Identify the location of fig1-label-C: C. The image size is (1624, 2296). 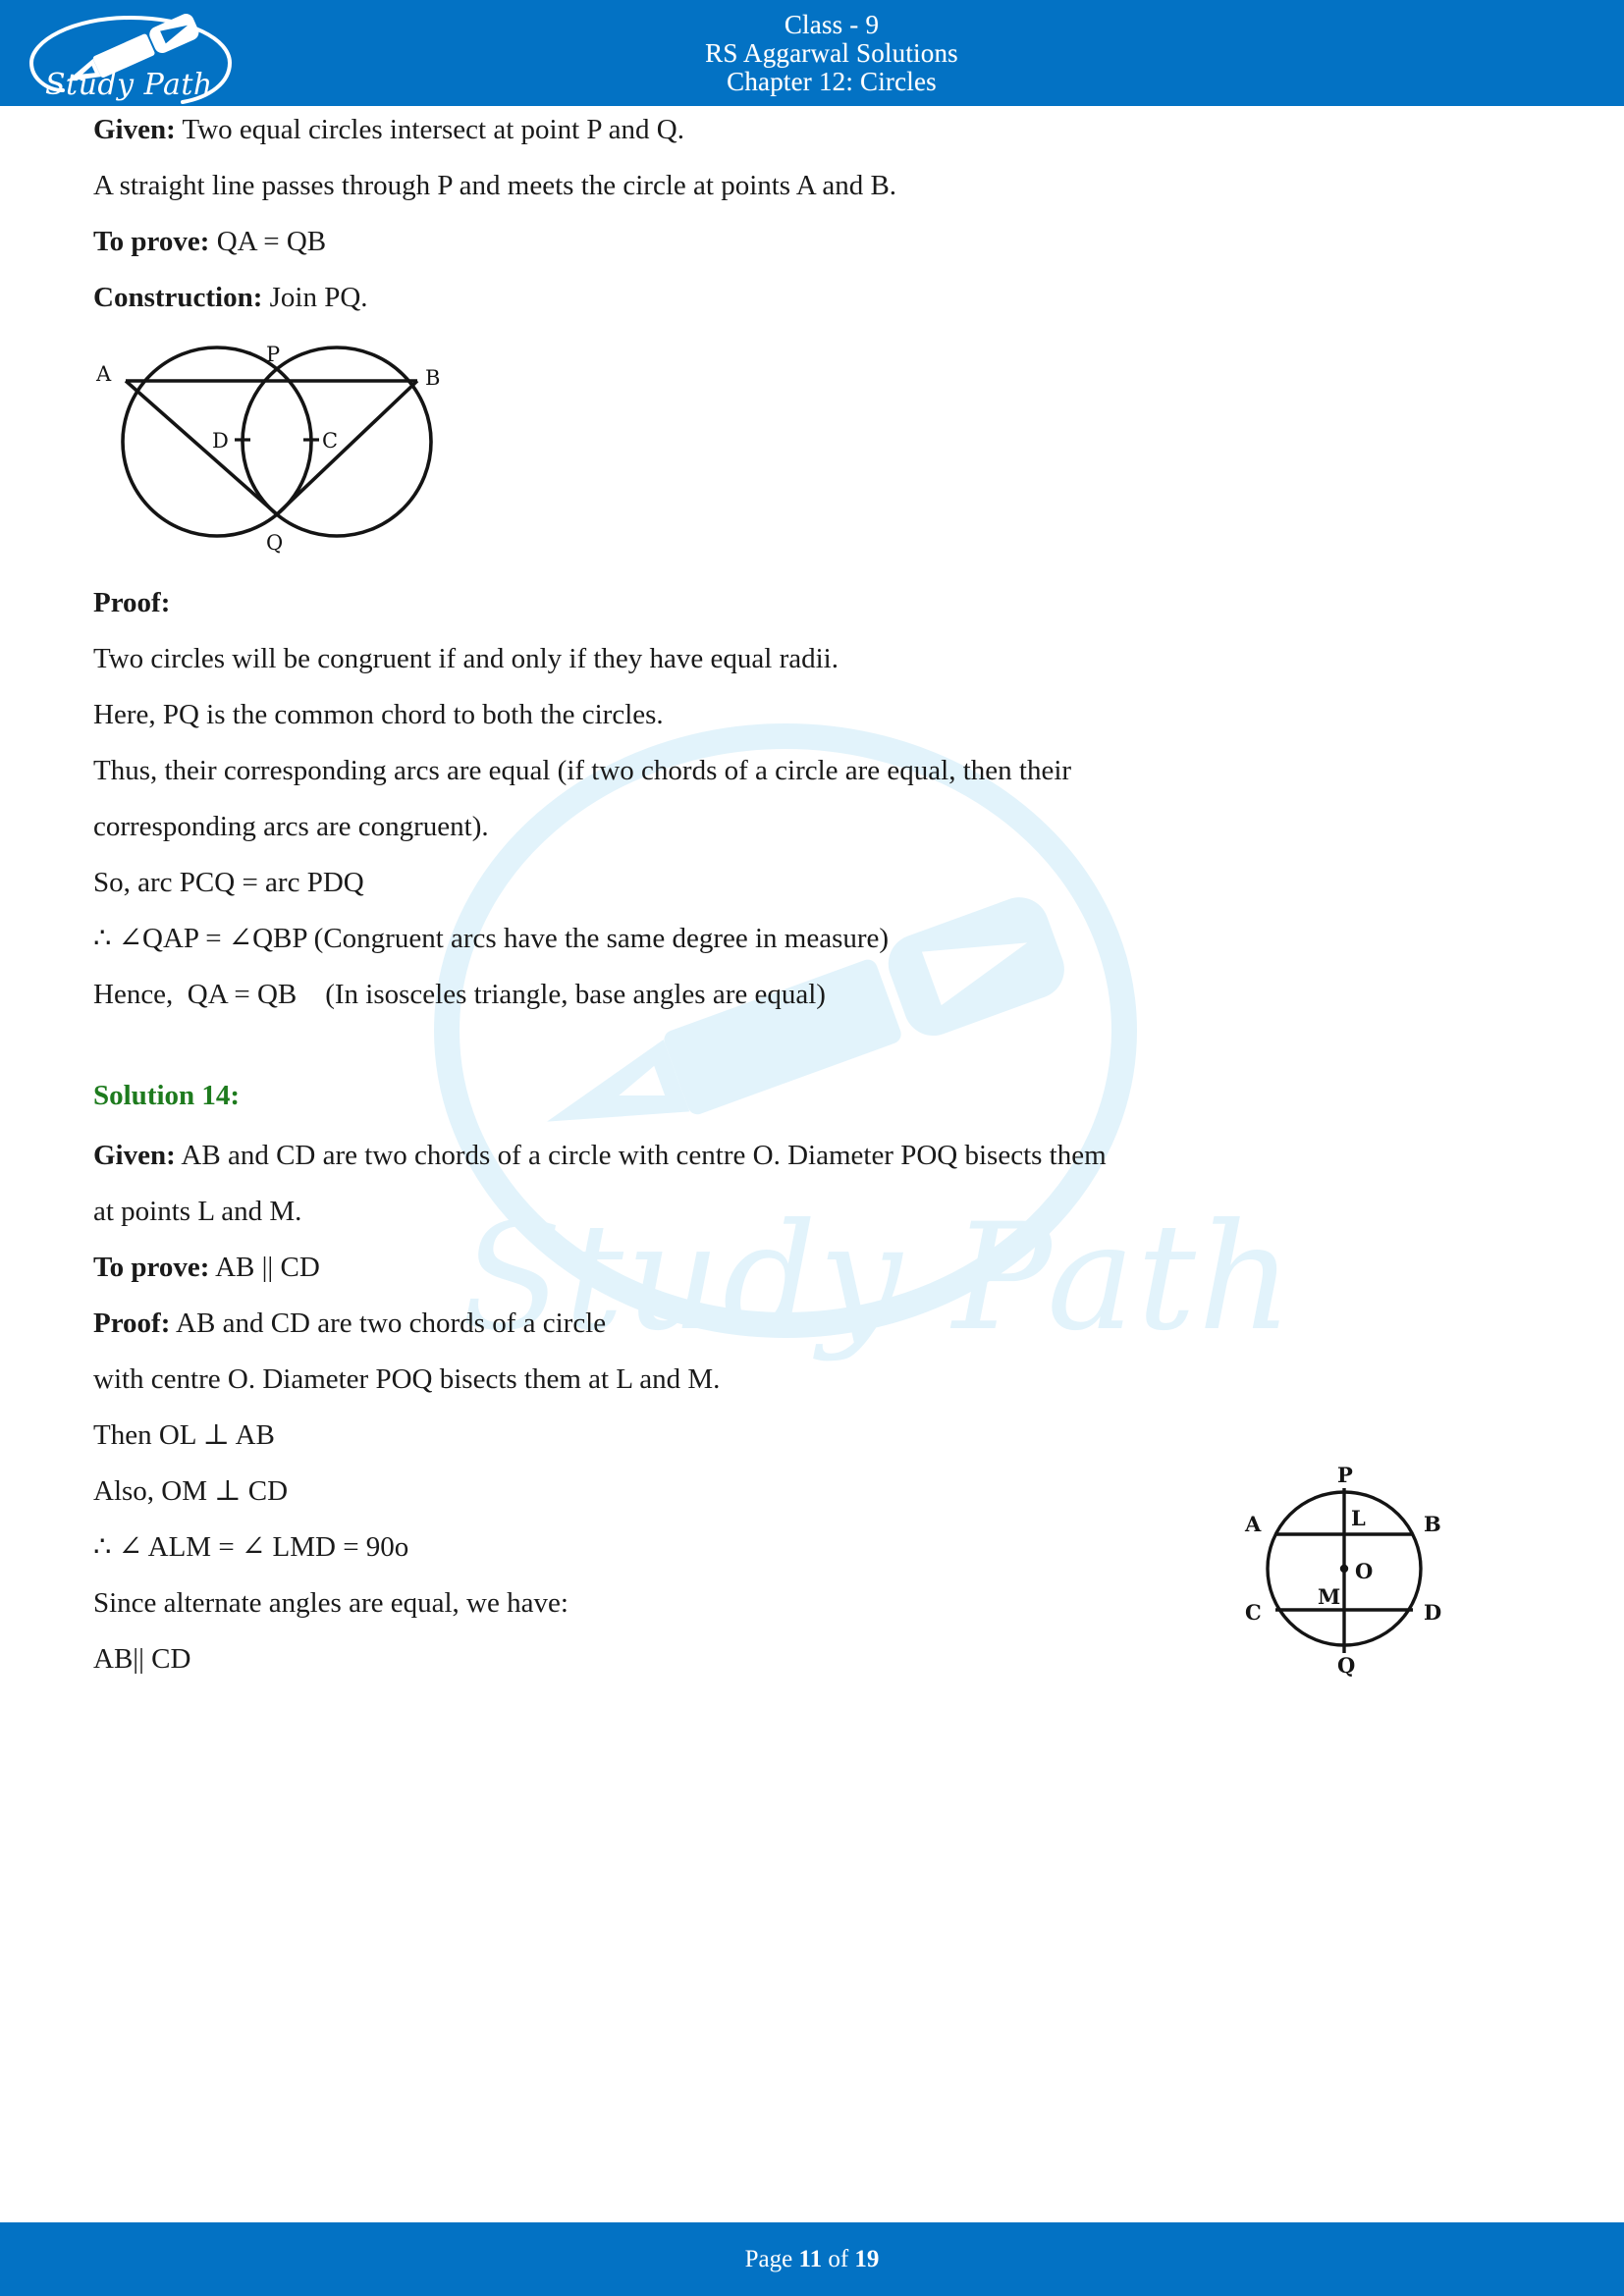
(330, 441).